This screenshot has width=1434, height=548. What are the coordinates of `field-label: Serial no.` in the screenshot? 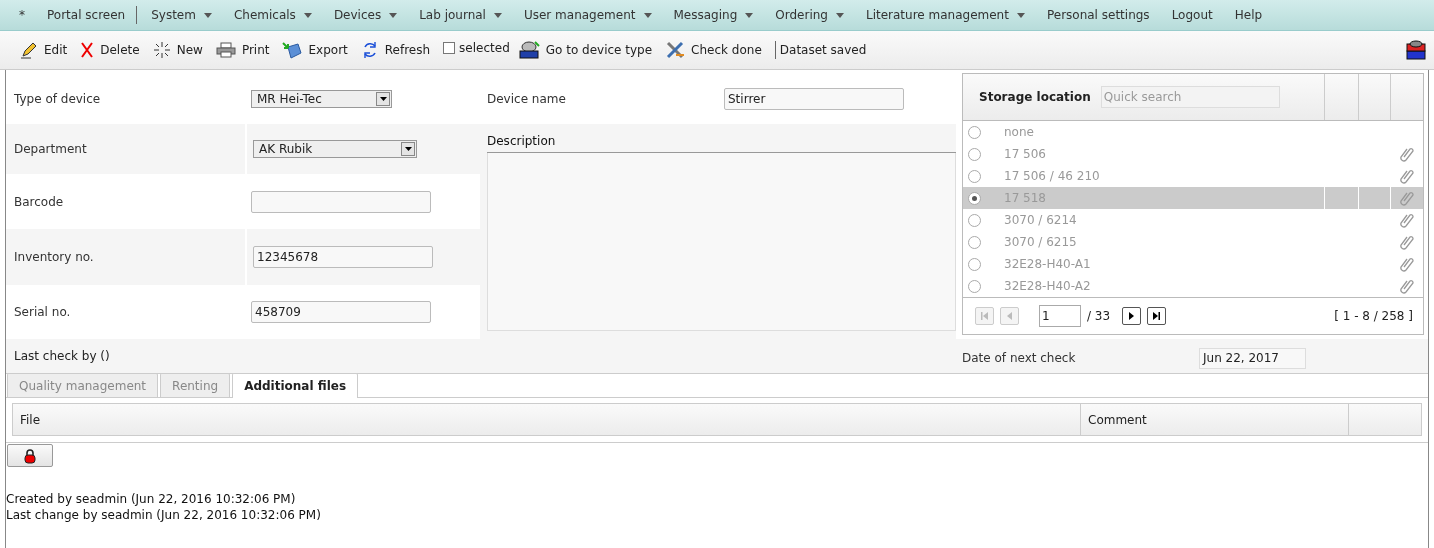 It's located at (42, 312).